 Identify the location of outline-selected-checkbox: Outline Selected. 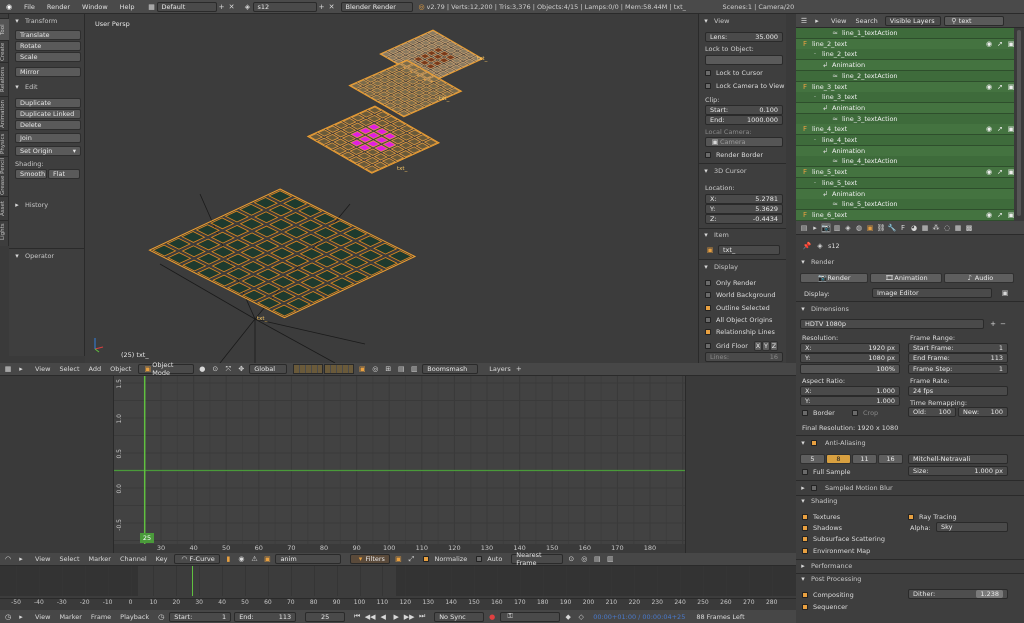
(737, 308).